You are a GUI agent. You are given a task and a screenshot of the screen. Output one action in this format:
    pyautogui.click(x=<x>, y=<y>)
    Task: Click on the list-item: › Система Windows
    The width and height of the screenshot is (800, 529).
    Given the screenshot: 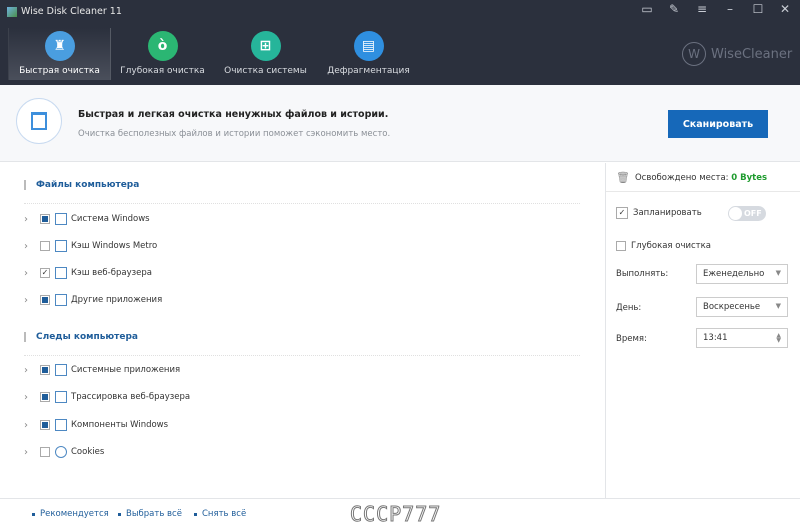 What is the action you would take?
    pyautogui.click(x=87, y=219)
    